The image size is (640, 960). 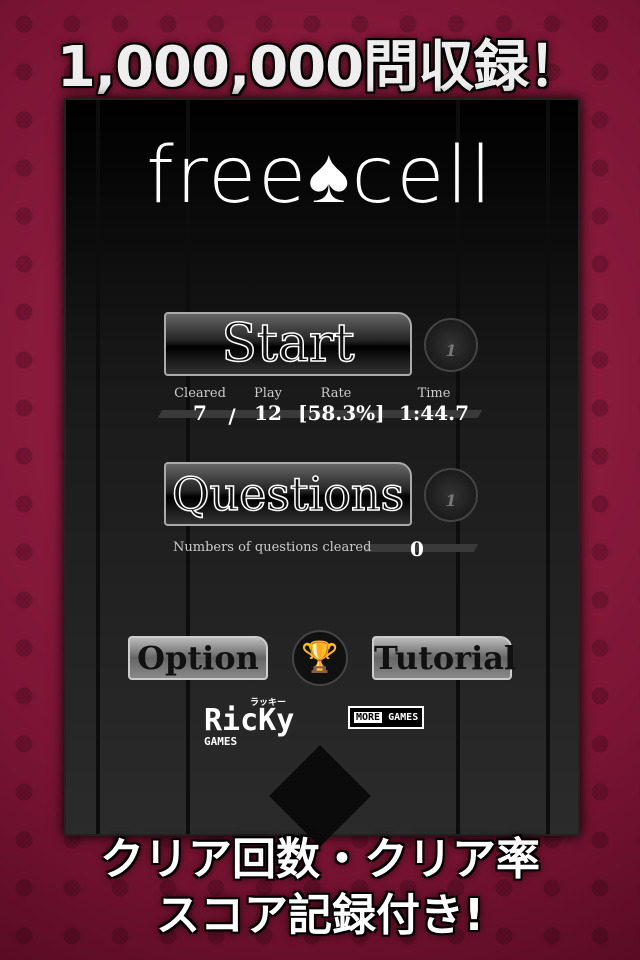 I want to click on promo-headline: 1,000,000問収録！, so click(x=320, y=67).